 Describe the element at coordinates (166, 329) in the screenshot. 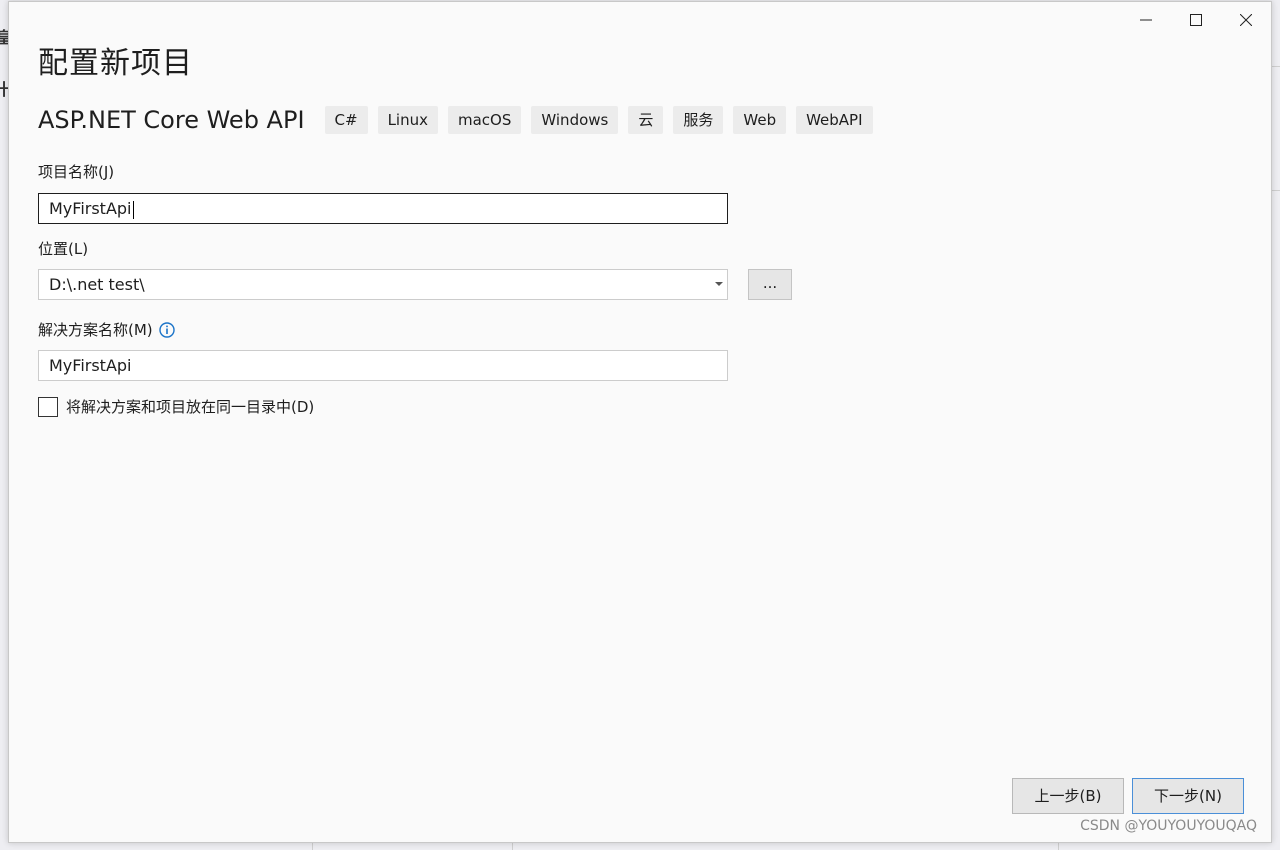

I see `info-icon` at that location.